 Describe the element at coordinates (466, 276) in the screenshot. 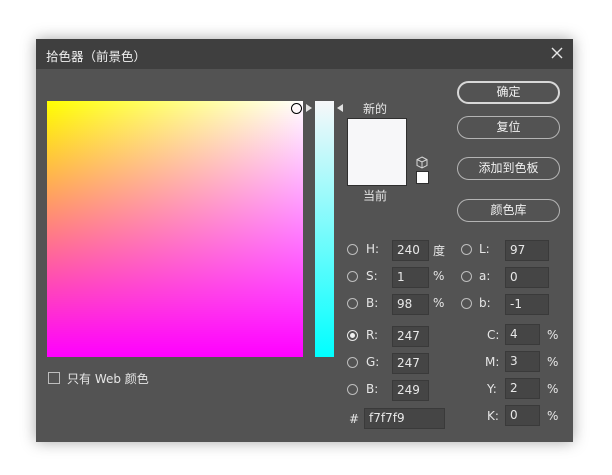

I see `radio-a` at that location.